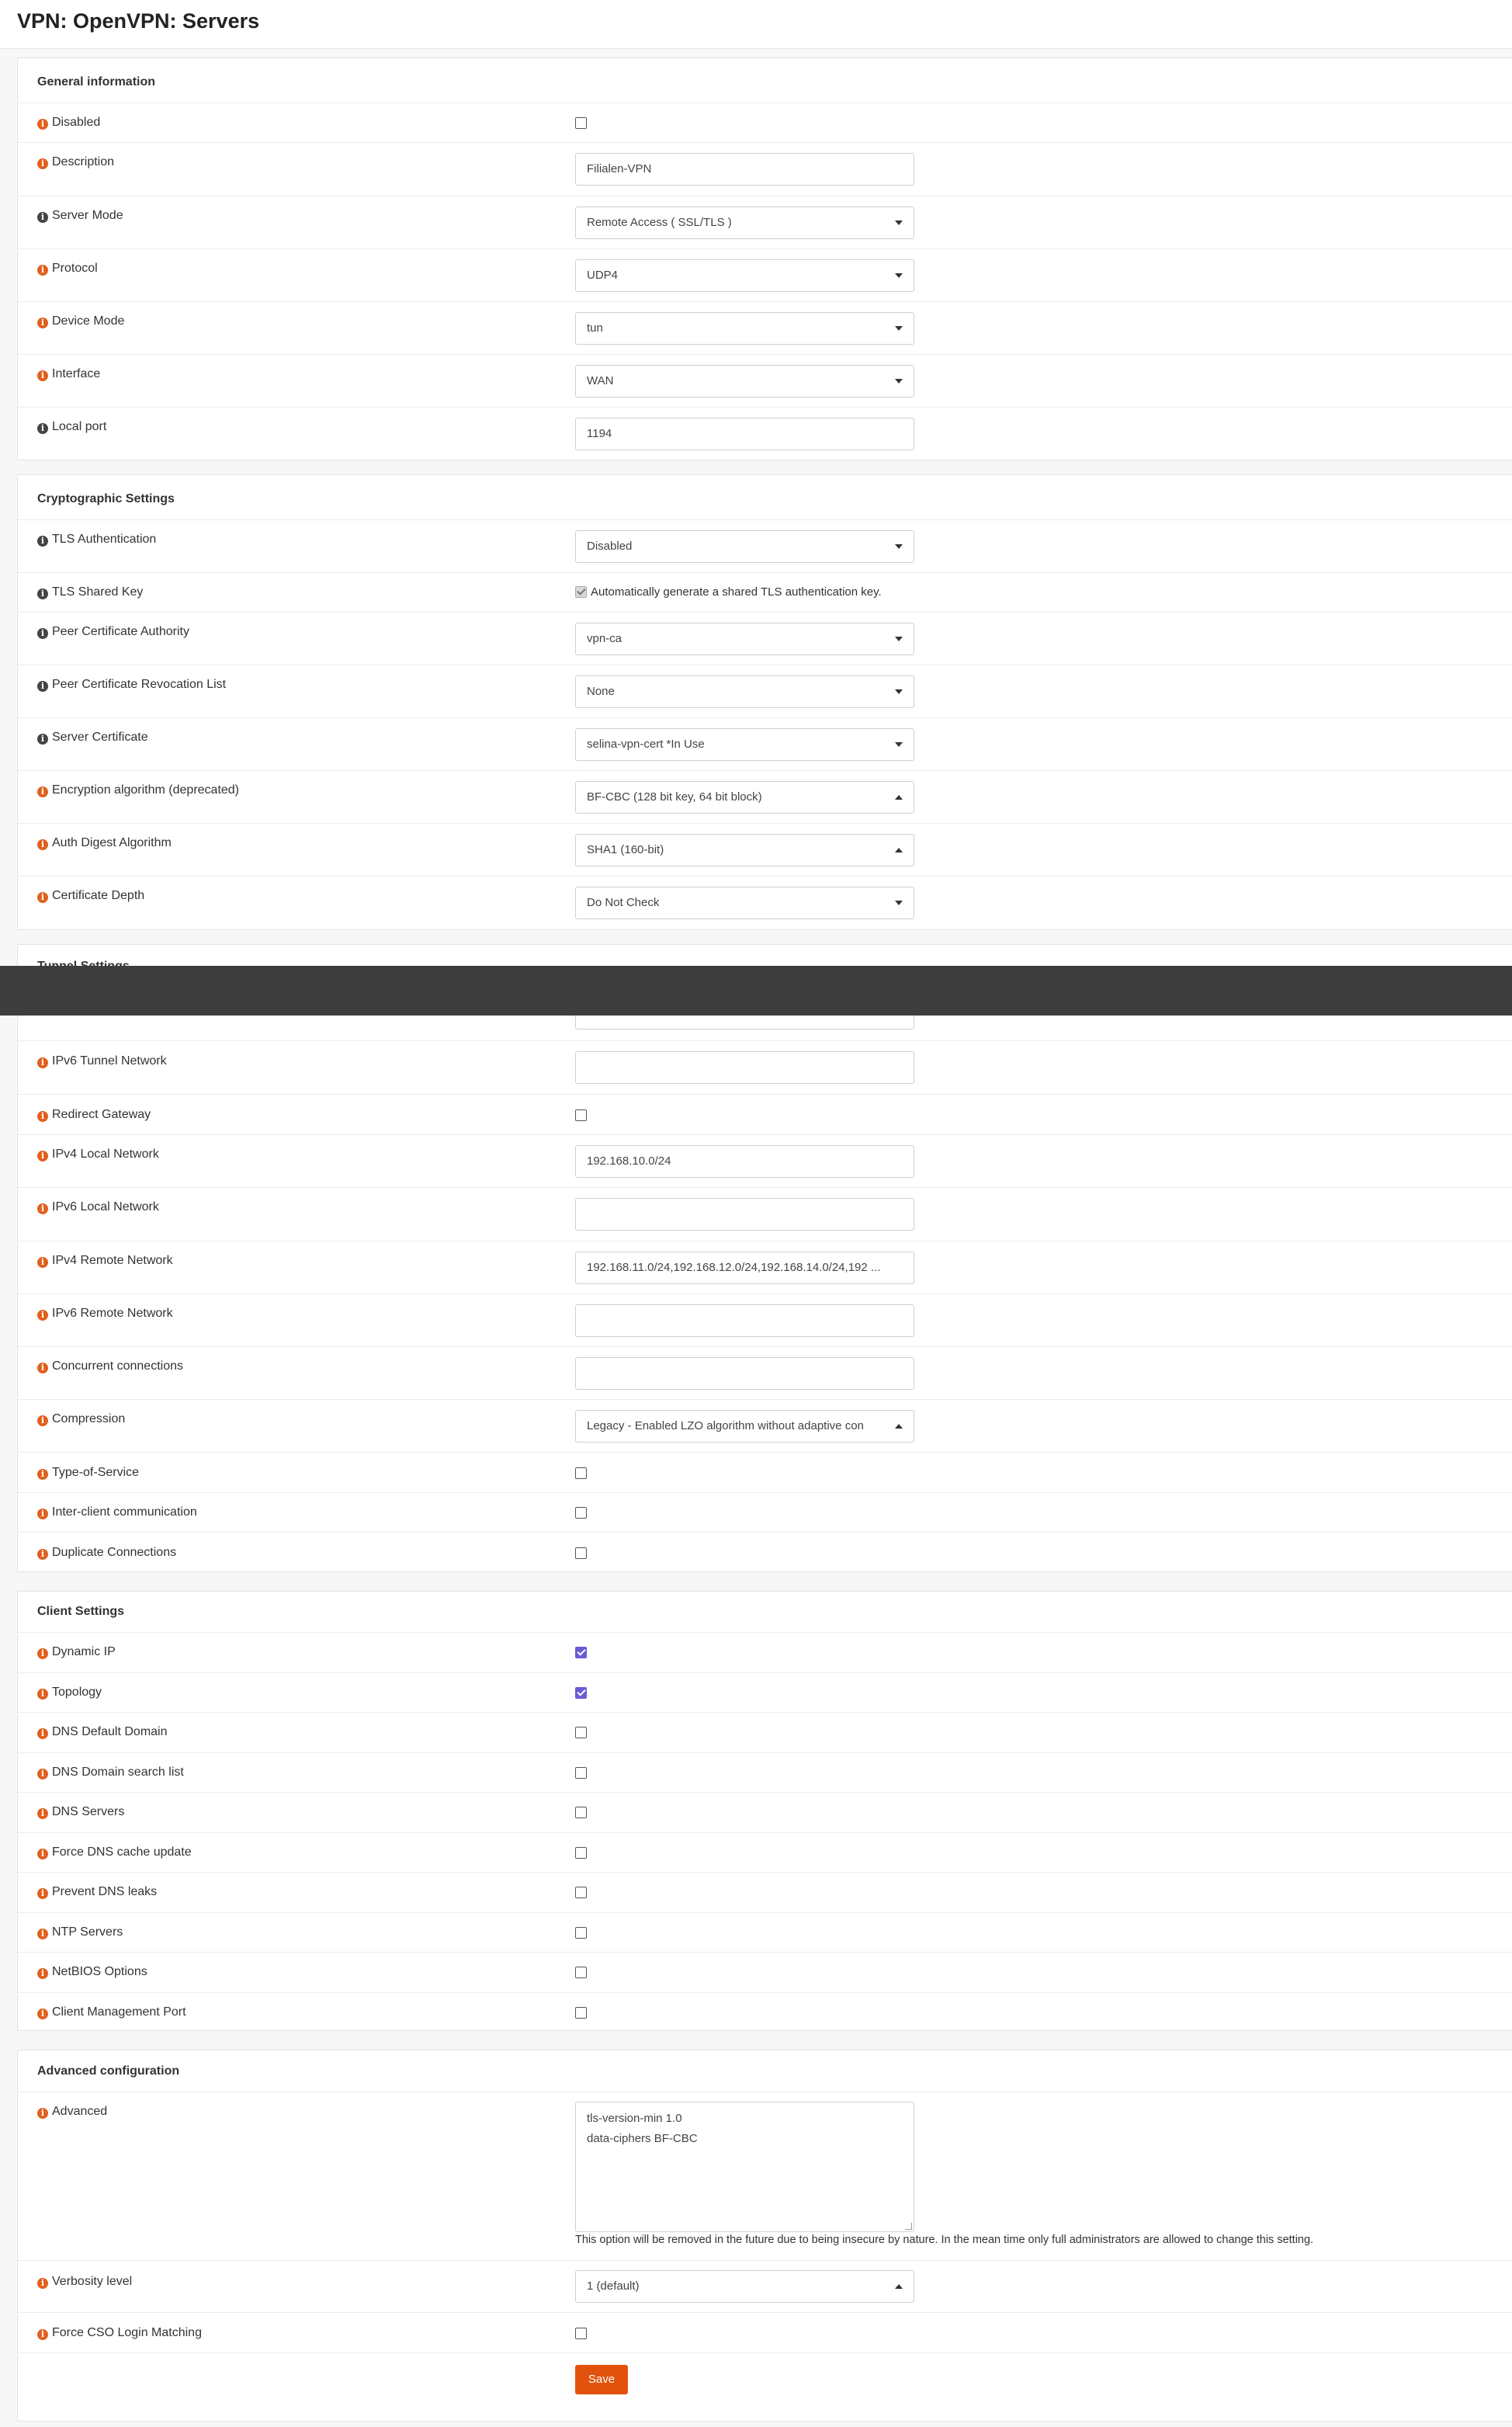 The image size is (1512, 2427). Describe the element at coordinates (581, 592) in the screenshot. I see `tls-shared-key-checkbox` at that location.